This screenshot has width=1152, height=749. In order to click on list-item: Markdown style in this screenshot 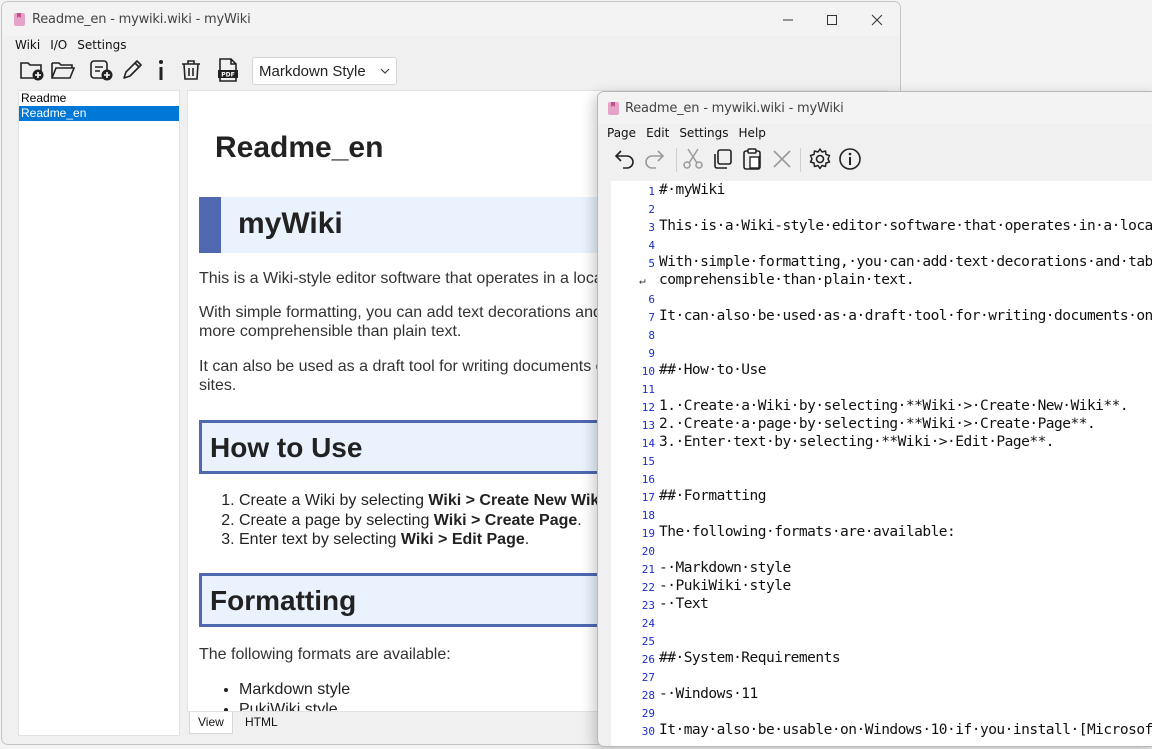, I will do `click(294, 690)`.